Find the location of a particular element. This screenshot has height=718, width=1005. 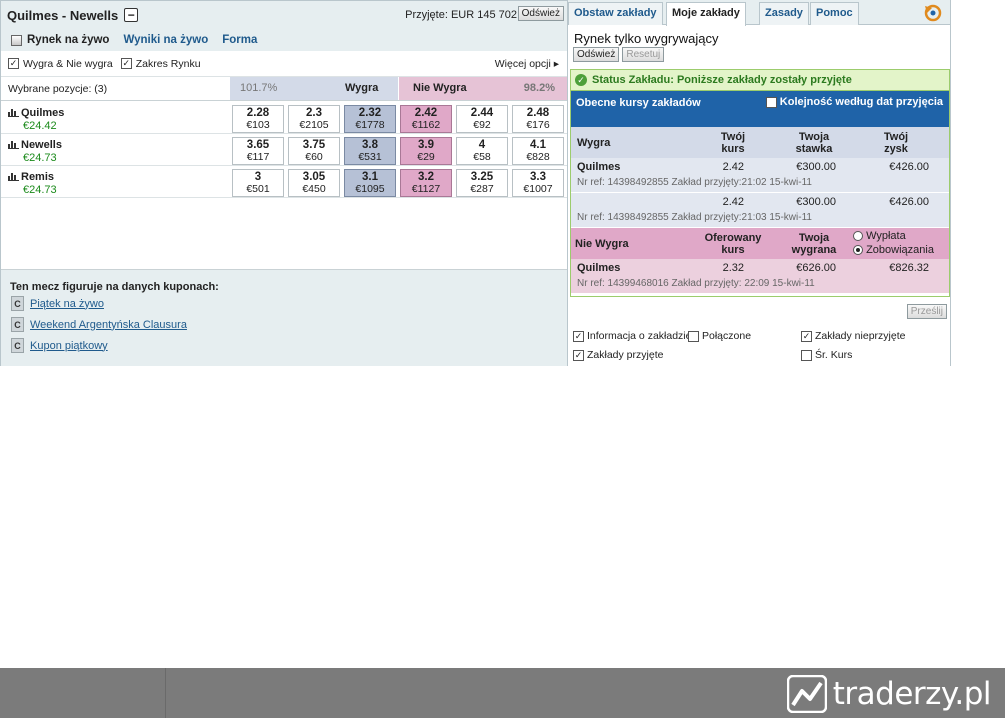

back-price-cell: 3.1 €1095 is located at coordinates (370, 183).